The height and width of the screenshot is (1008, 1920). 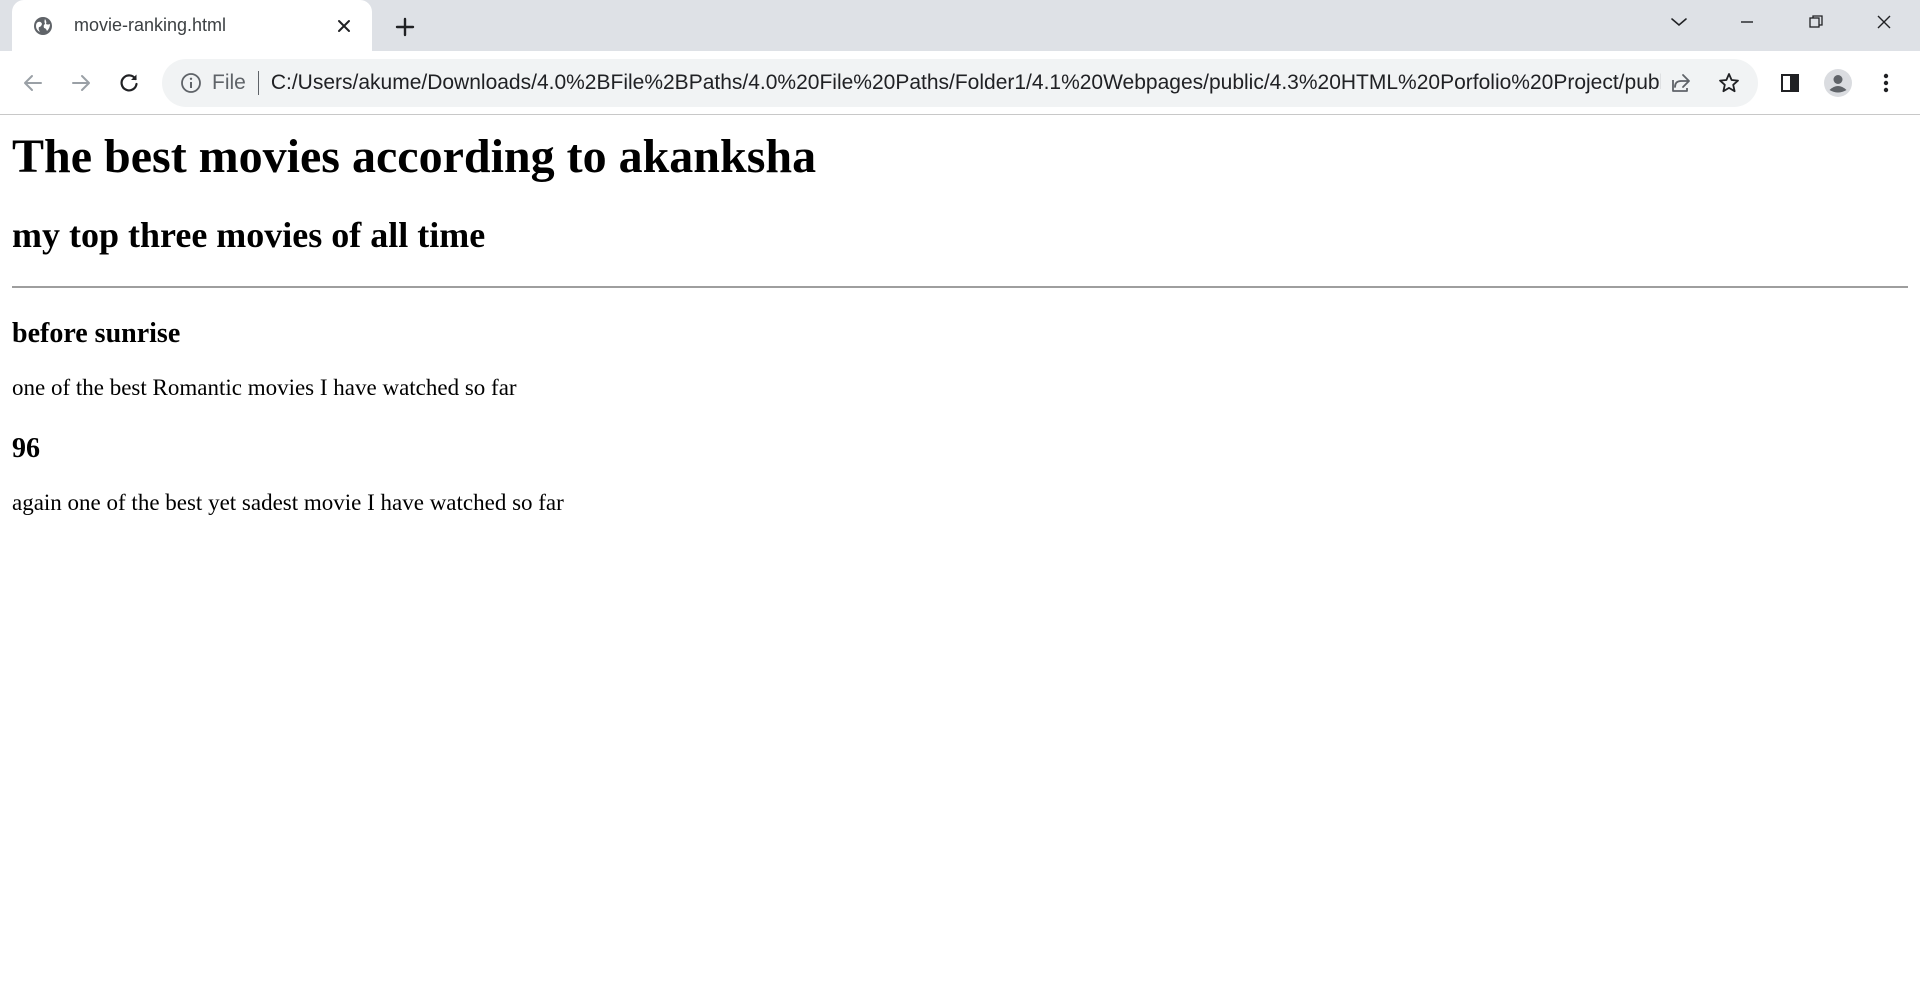 I want to click on page-title: The best movies according to akanksha, so click(x=414, y=156).